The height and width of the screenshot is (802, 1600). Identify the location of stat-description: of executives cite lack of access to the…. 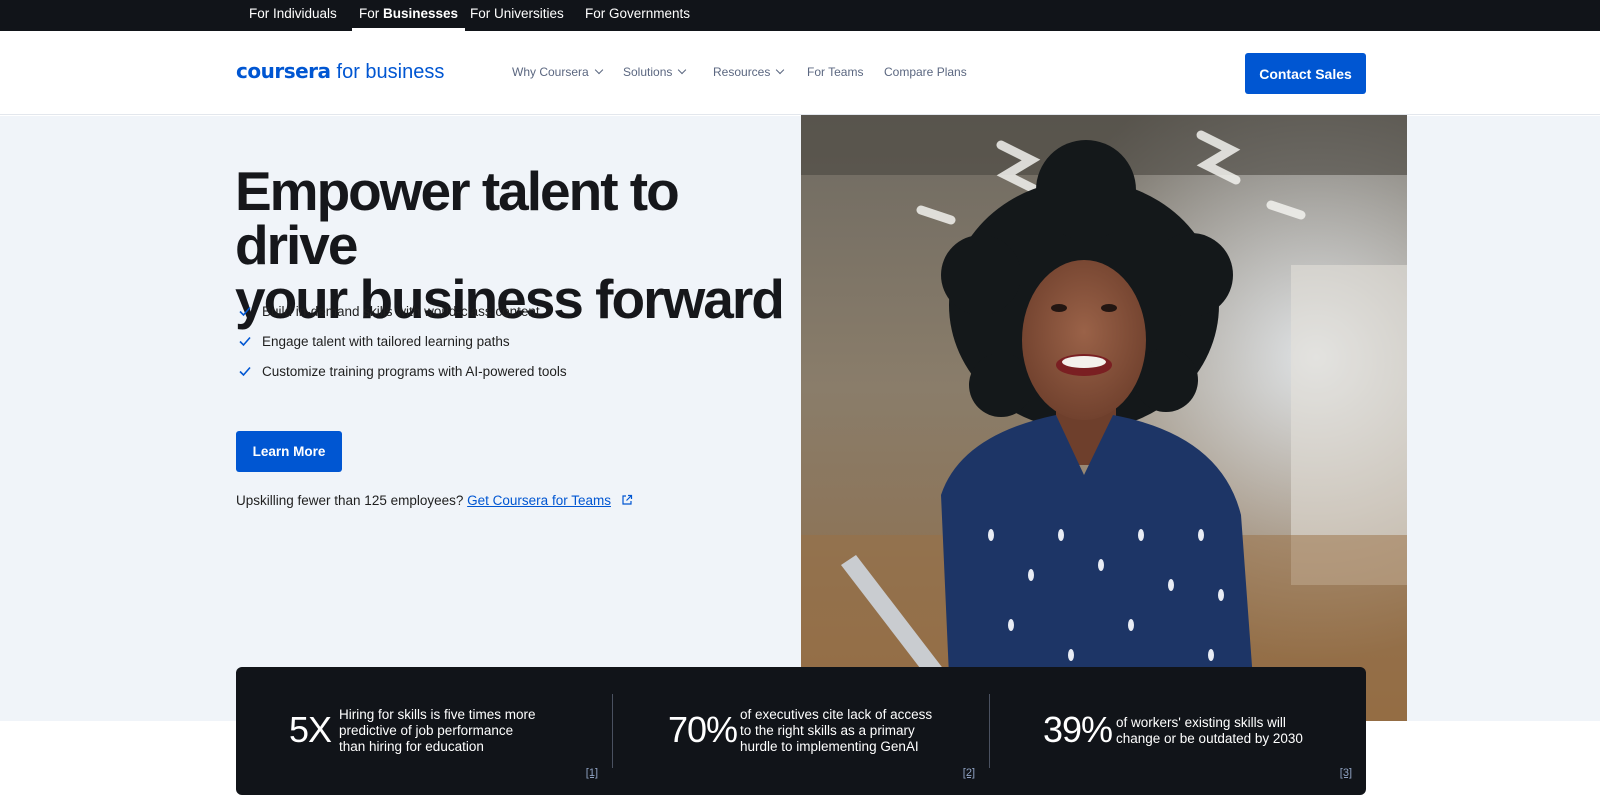
(836, 730).